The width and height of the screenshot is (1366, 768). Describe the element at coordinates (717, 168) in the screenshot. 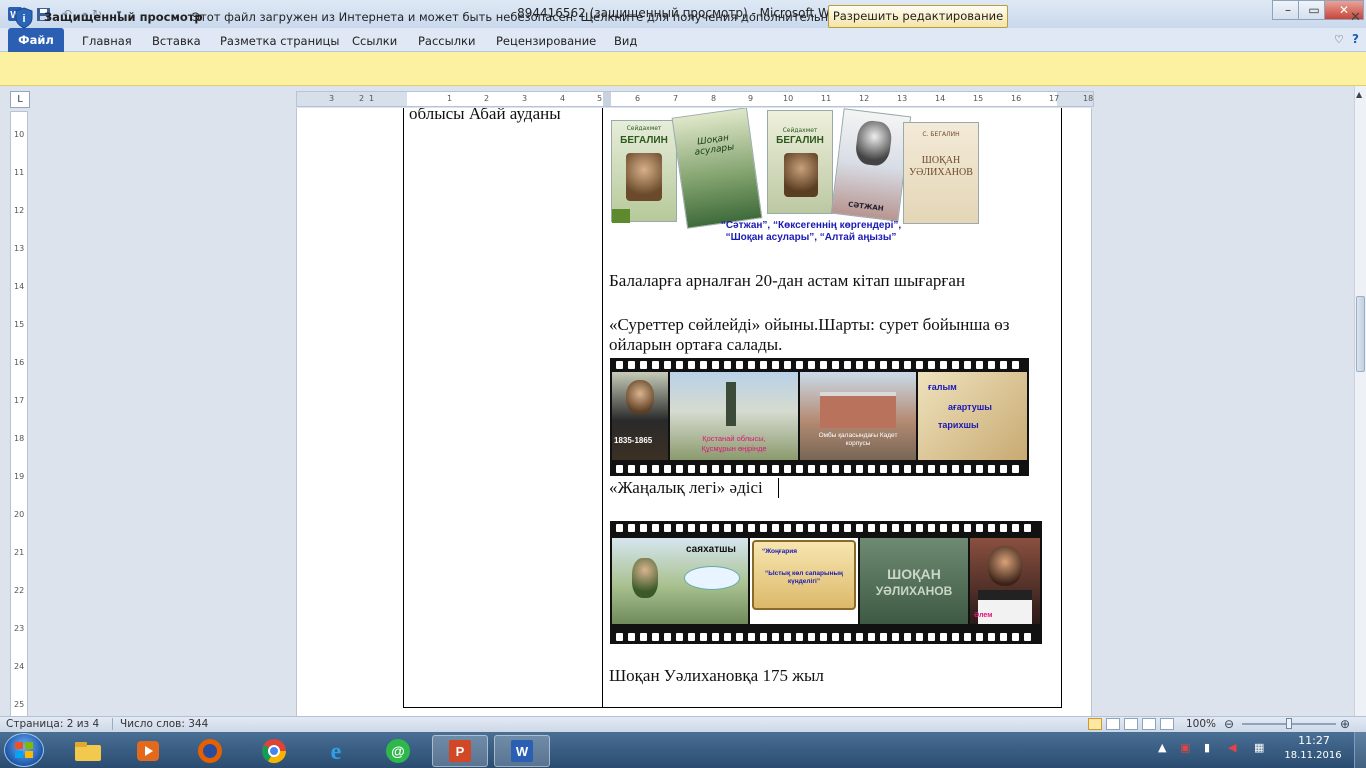

I see `book-cover-2: Шоқан асулары` at that location.